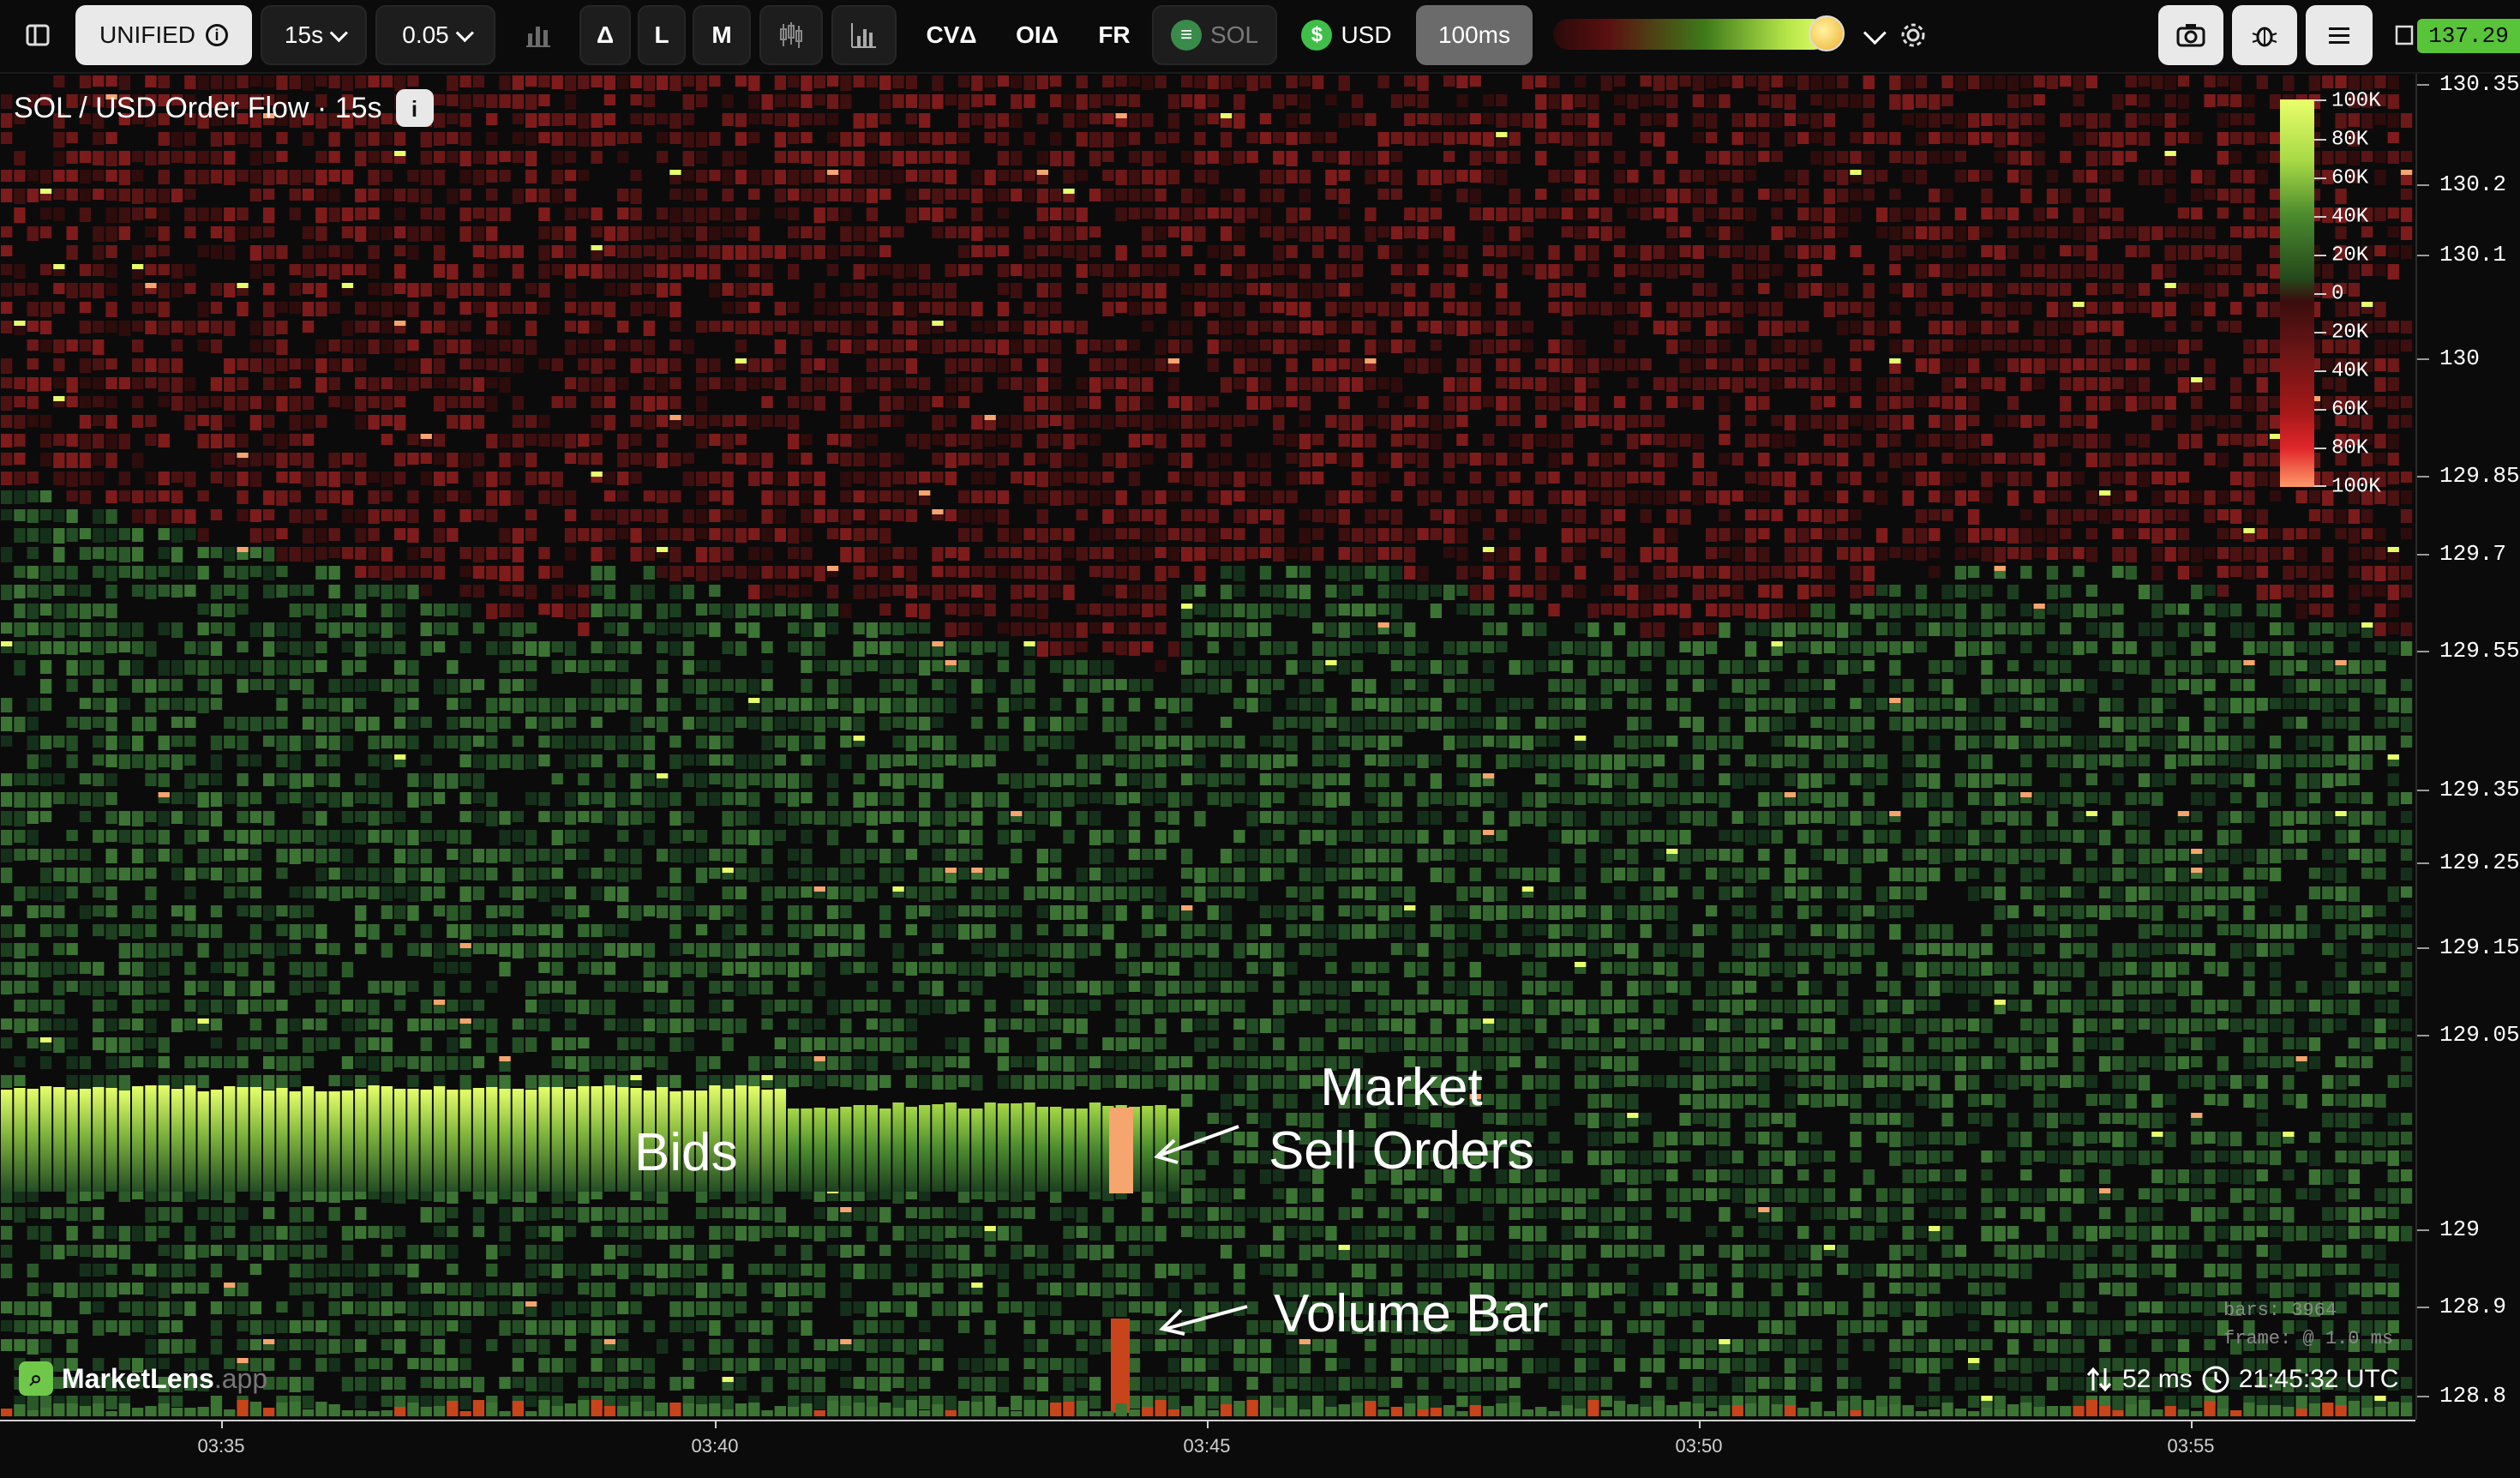 The height and width of the screenshot is (1478, 2520). I want to click on toggle-l-button: L, so click(662, 35).